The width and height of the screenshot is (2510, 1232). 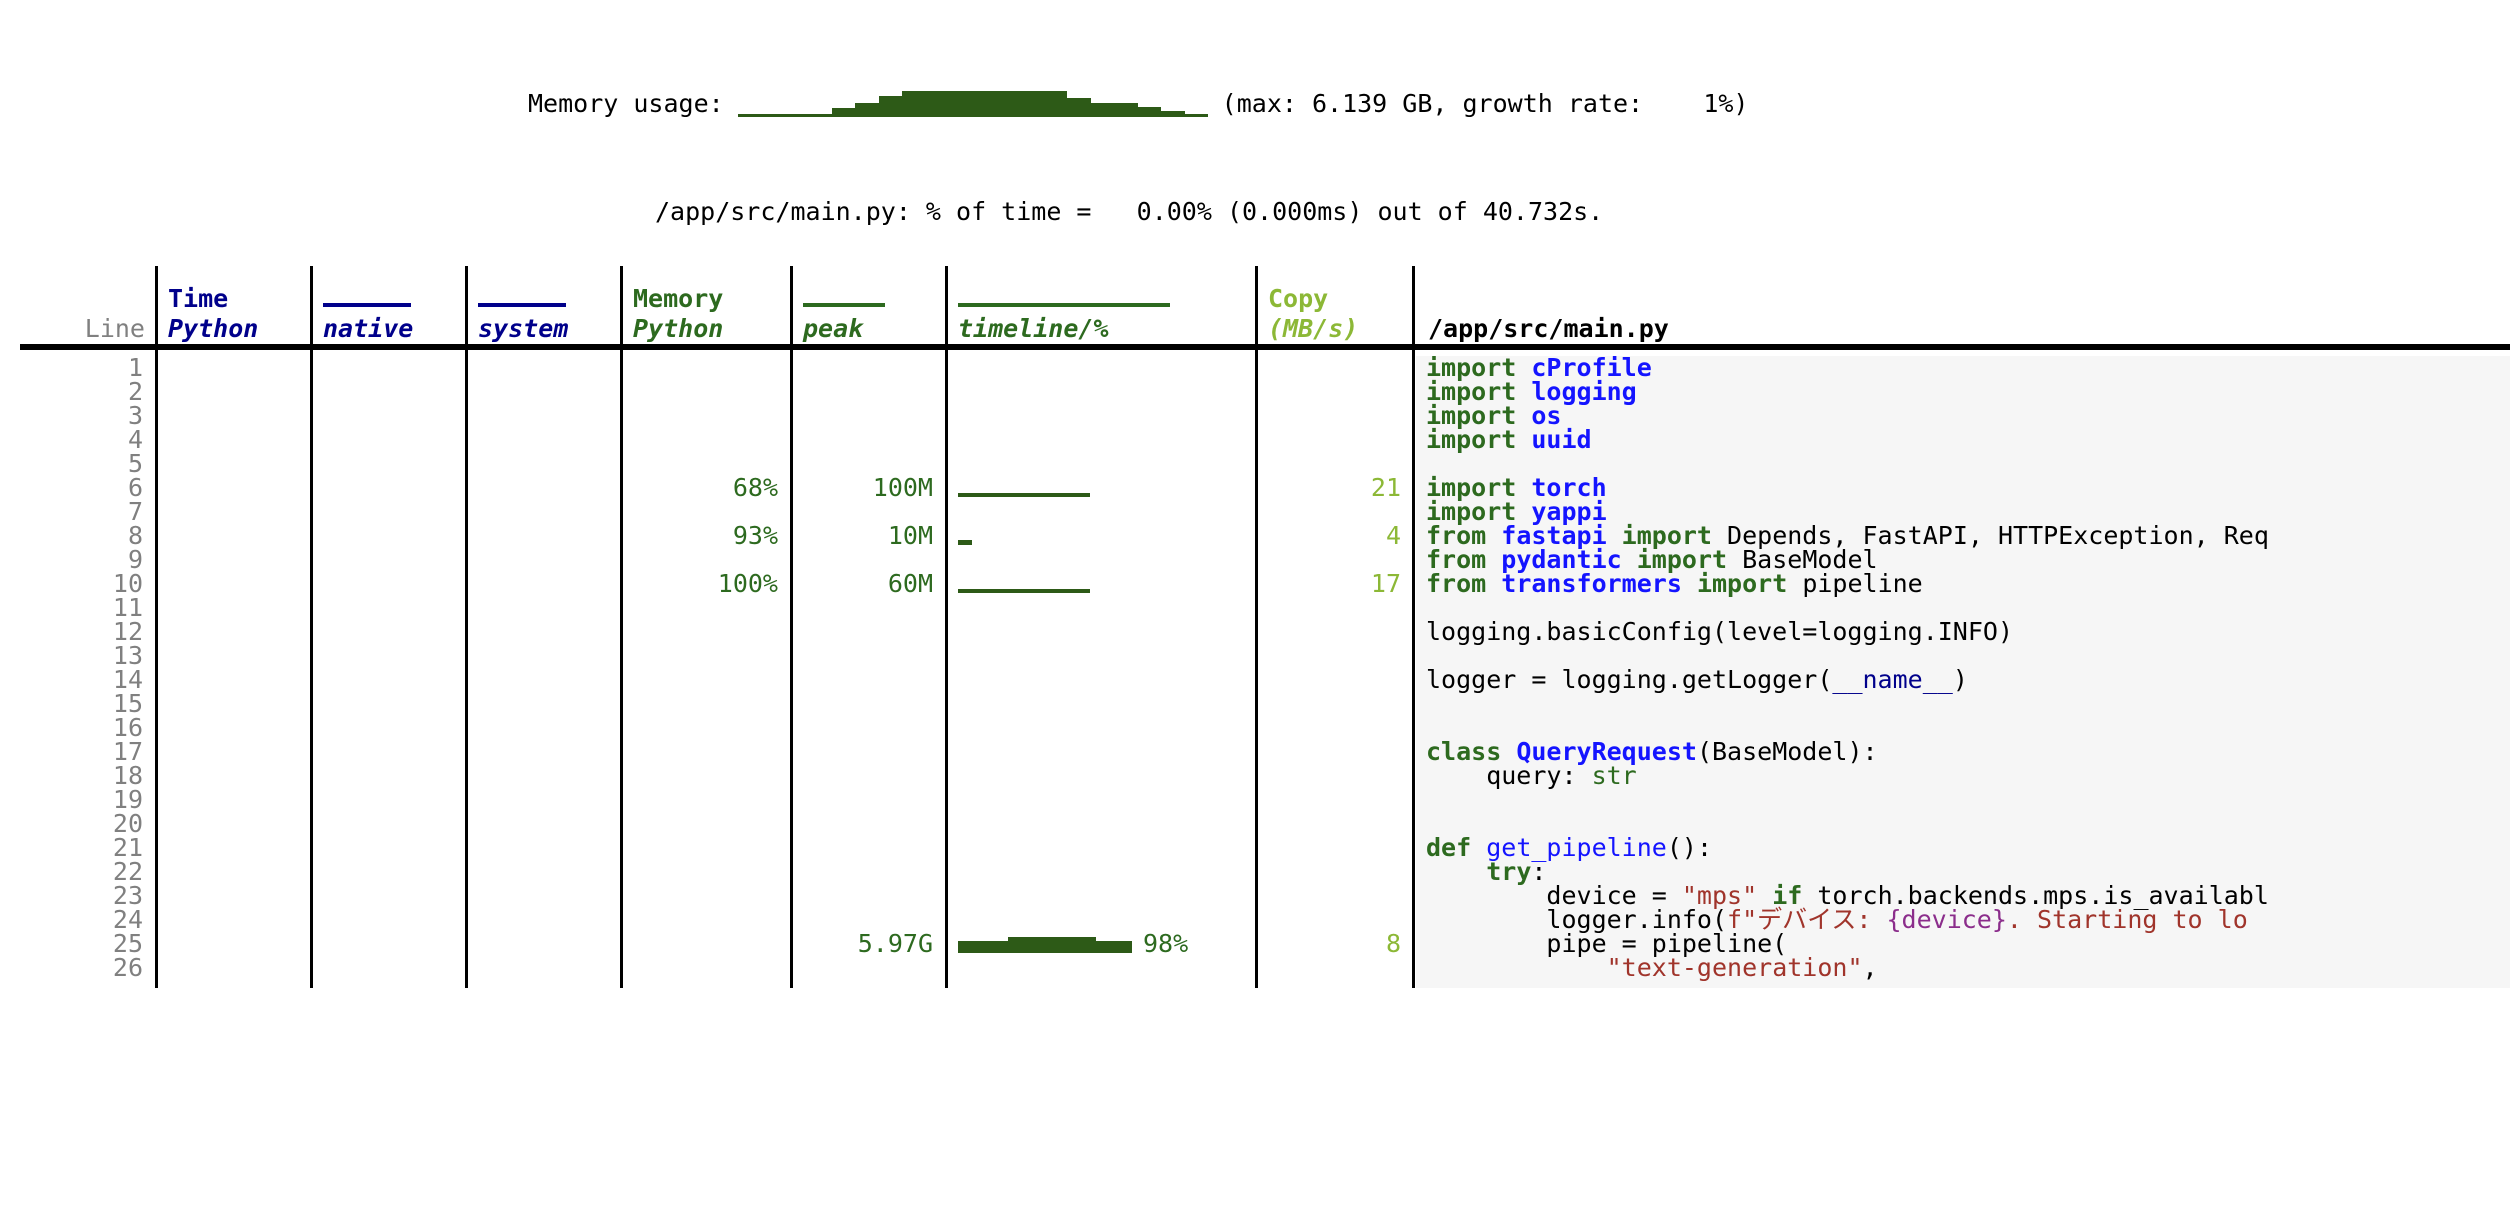 I want to click on code-token: ,, so click(x=1870, y=967).